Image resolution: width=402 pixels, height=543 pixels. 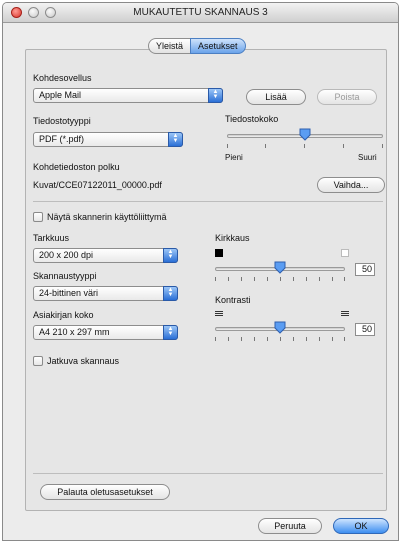 What do you see at coordinates (69, 293) in the screenshot?
I see `scan-type-value: 24-bittinen väri` at bounding box center [69, 293].